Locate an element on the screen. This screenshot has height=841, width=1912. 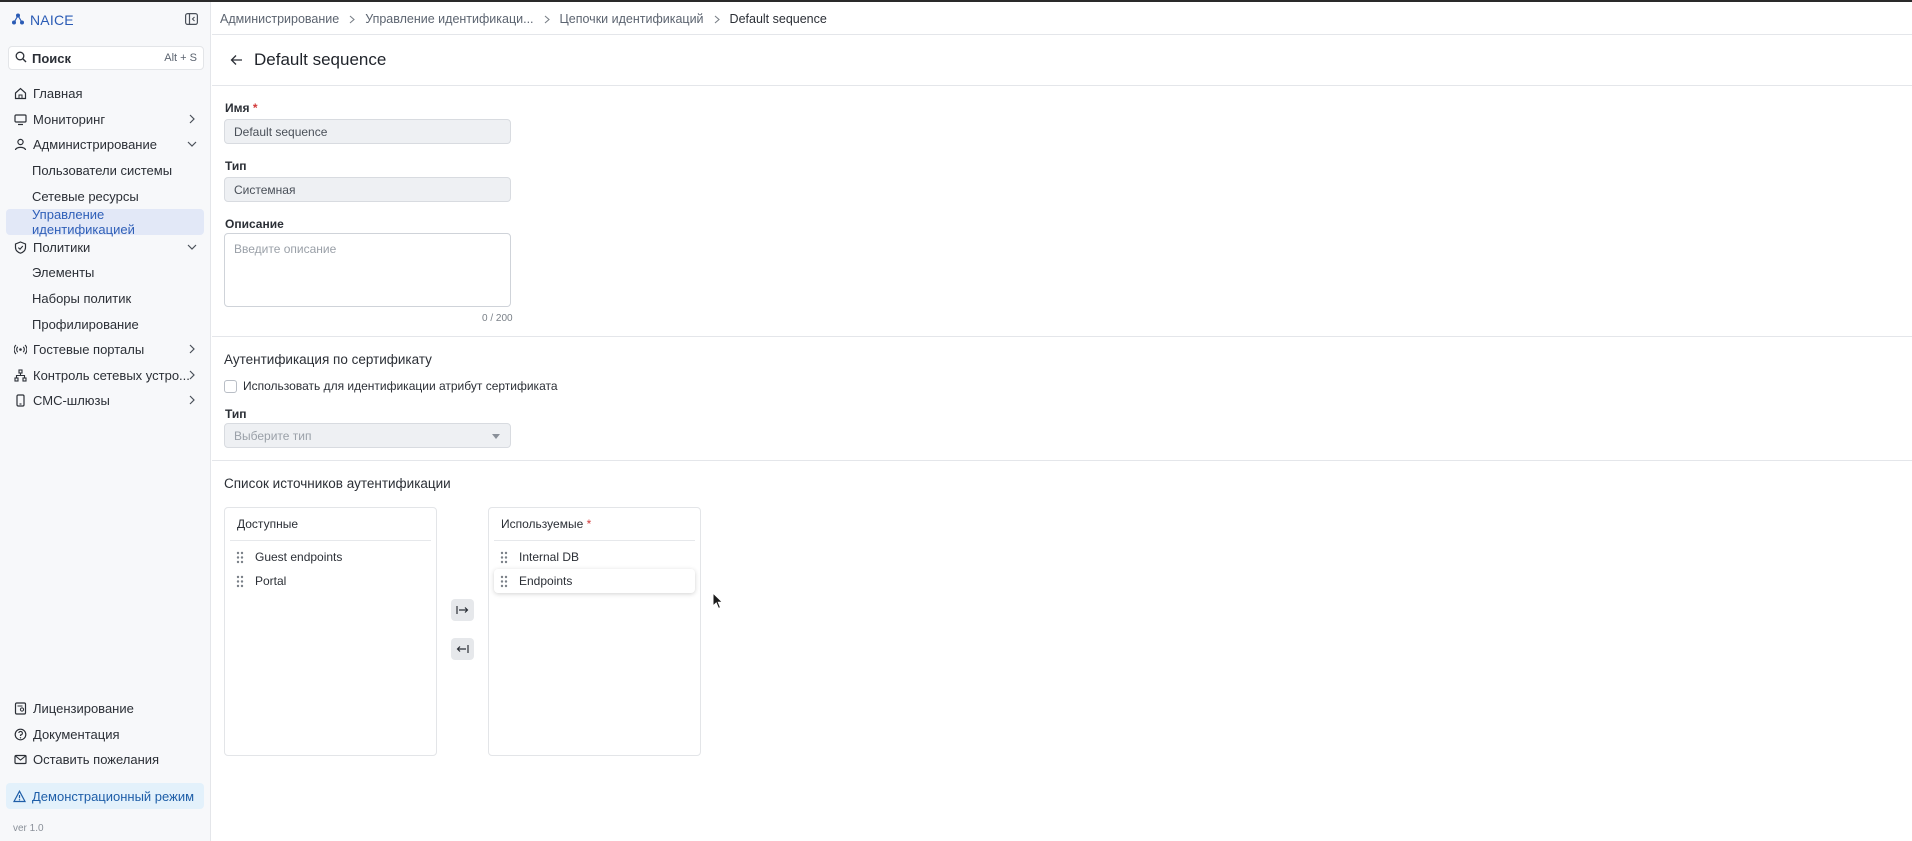
sidebar-item-label: Пользователи системы is located at coordinates (102, 171).